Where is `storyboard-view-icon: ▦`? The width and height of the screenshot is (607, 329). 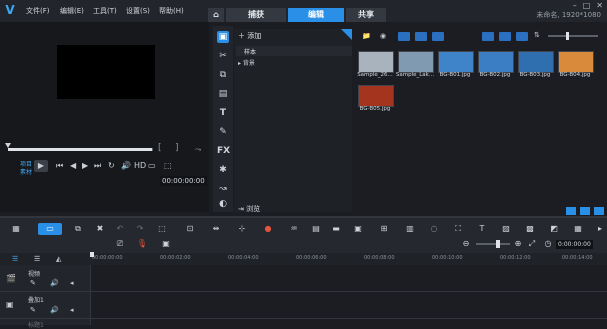 storyboard-view-icon: ▦ is located at coordinates (16, 229).